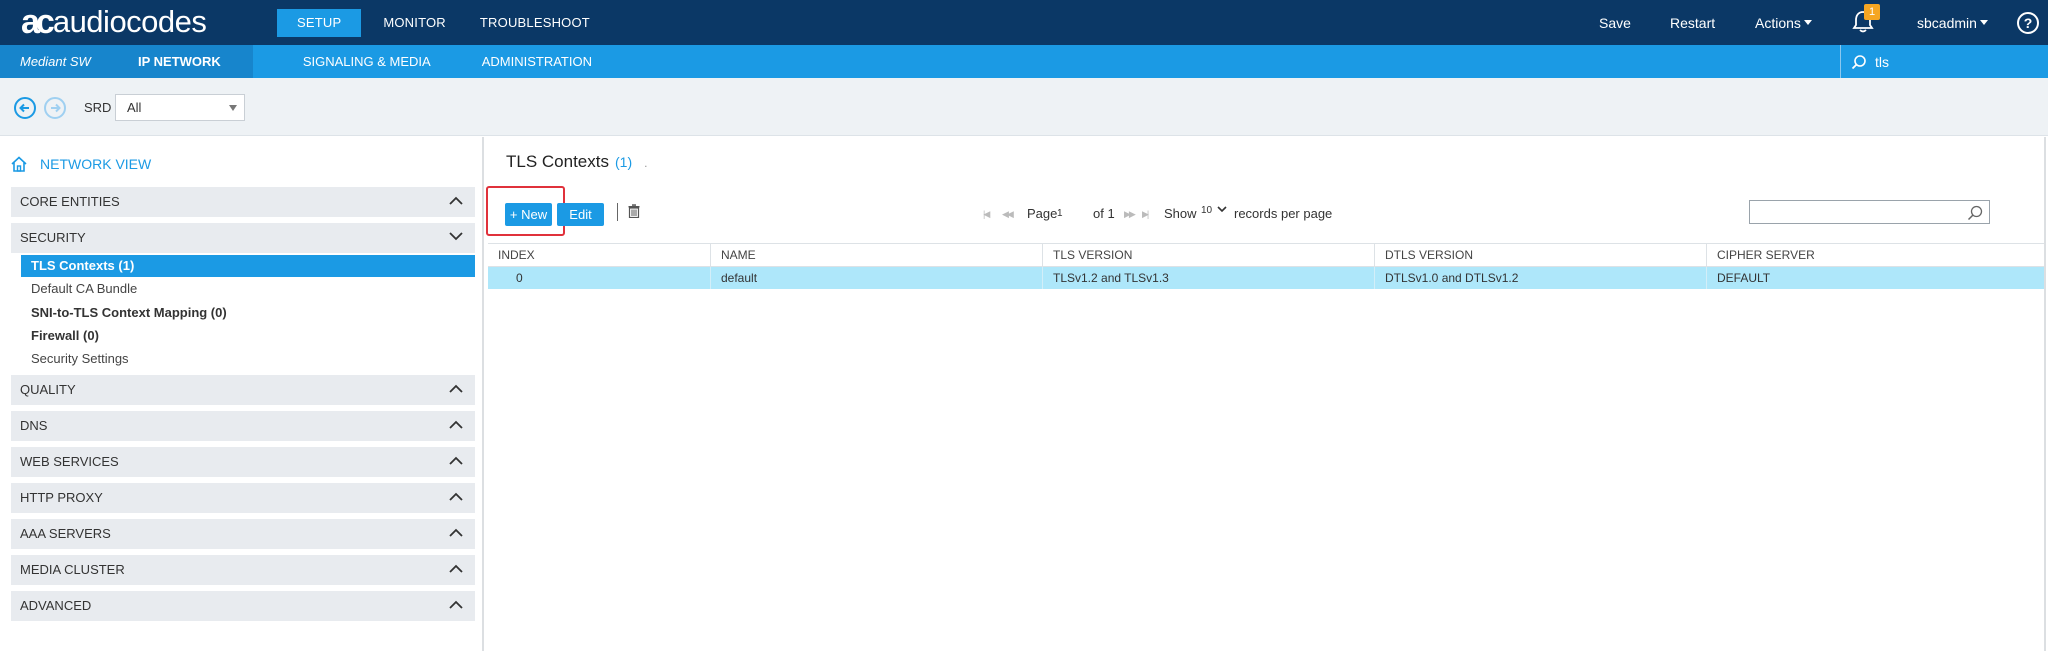 The image size is (2048, 651). I want to click on edit-button: Edit, so click(580, 214).